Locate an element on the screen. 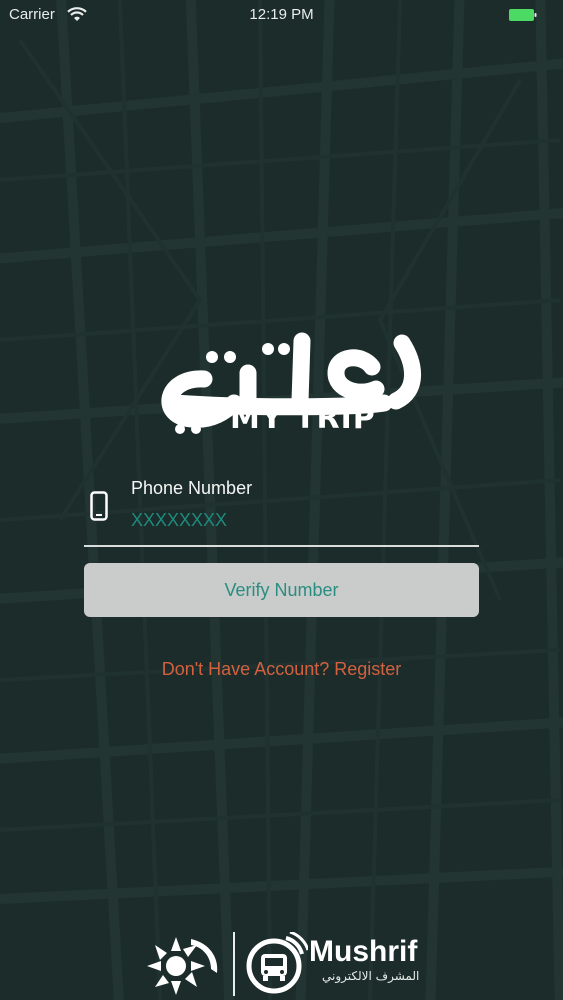 The height and width of the screenshot is (1000, 563). mushrif-brand-subtitle: المشرف الالكتروني is located at coordinates (371, 976).